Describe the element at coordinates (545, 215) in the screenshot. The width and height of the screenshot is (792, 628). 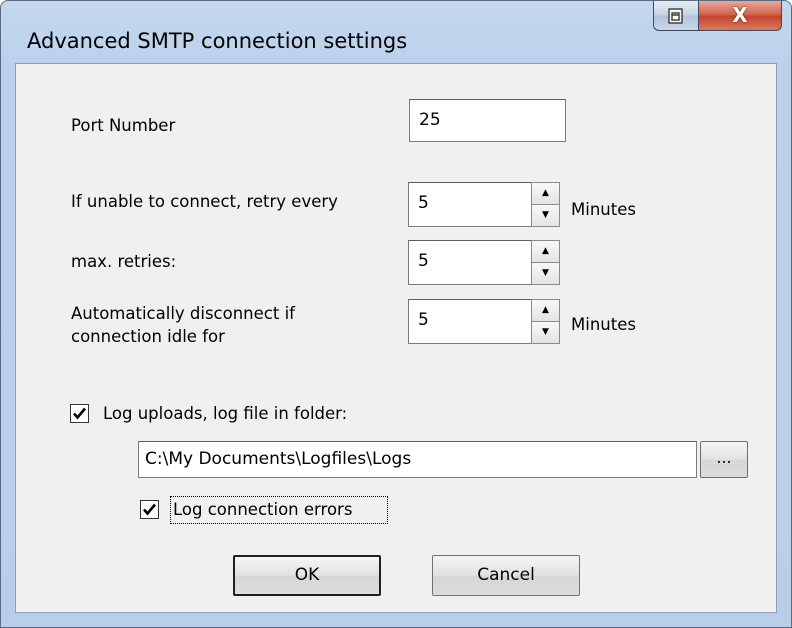
I see `retry-interval-down-button: ▼` at that location.